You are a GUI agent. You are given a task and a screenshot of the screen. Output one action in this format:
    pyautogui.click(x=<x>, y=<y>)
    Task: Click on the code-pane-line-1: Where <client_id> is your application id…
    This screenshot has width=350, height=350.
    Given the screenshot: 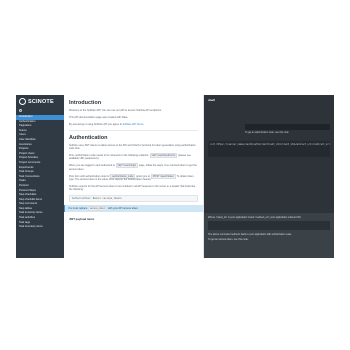 What is the action you would take?
    pyautogui.click(x=255, y=217)
    